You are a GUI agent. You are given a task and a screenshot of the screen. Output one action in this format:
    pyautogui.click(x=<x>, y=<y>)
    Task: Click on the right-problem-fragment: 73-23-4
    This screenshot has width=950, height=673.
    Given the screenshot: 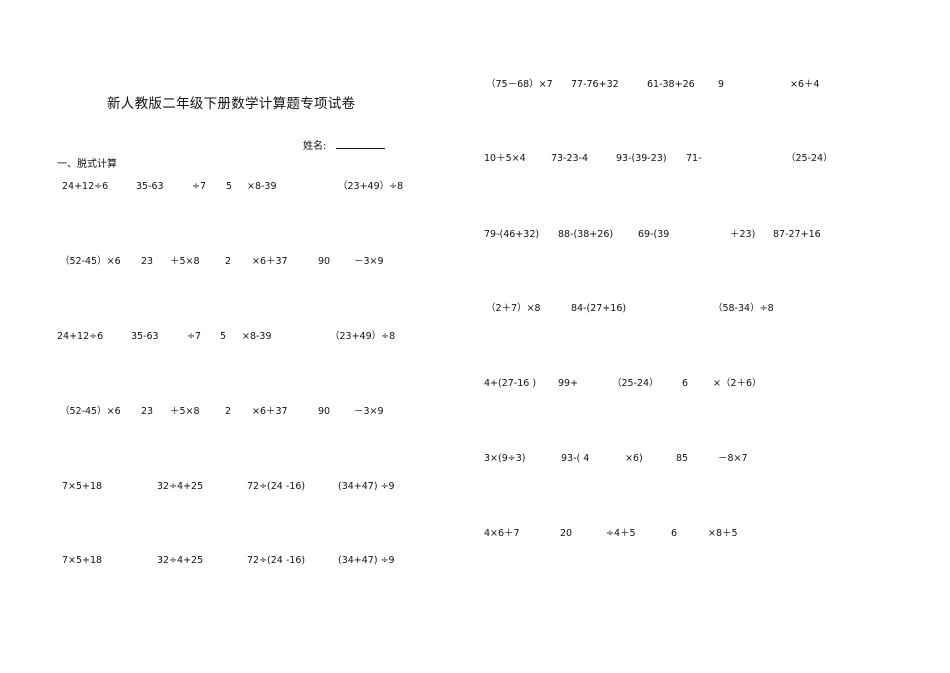 What is the action you would take?
    pyautogui.click(x=570, y=158)
    